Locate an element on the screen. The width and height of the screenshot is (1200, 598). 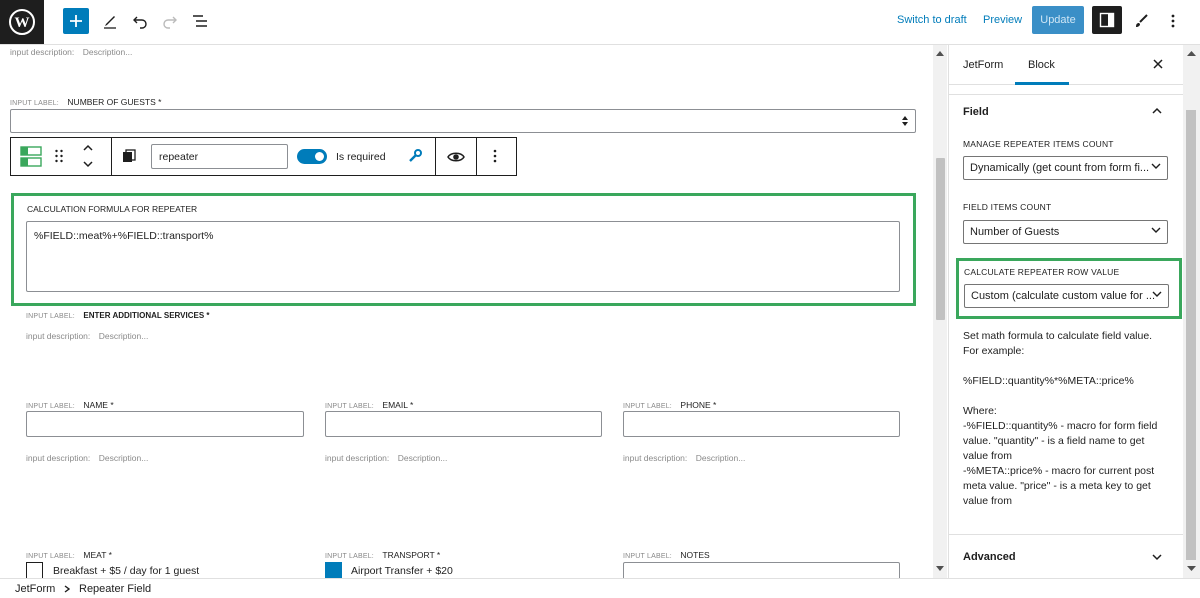
preview-link: Preview is located at coordinates (1002, 20).